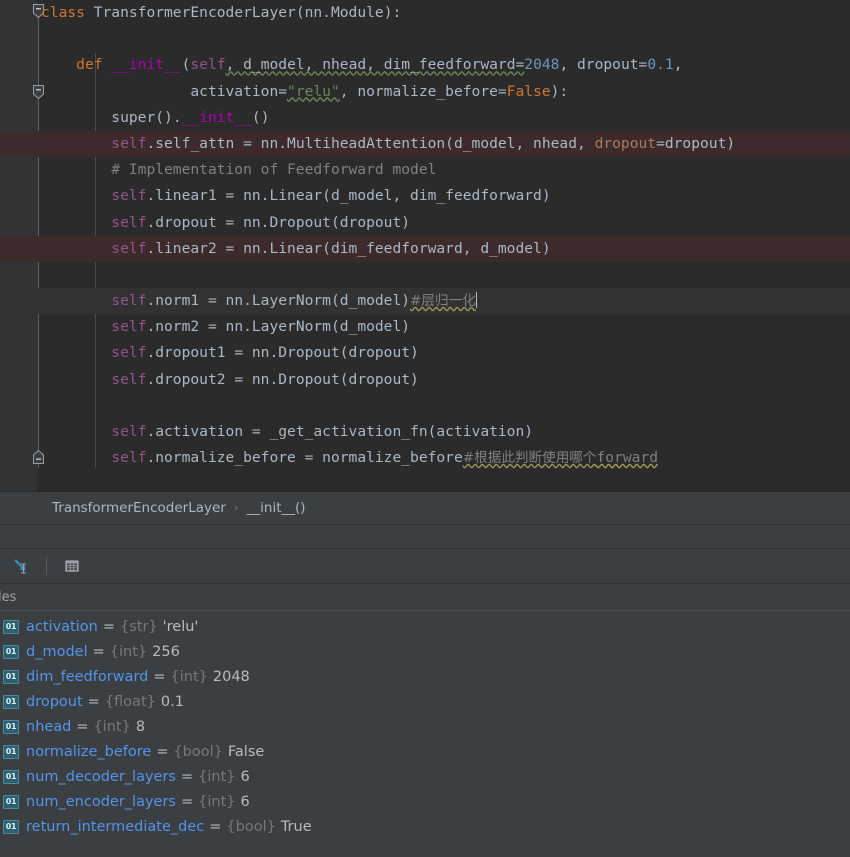 The height and width of the screenshot is (857, 850). Describe the element at coordinates (528, 91) in the screenshot. I see `false-literal: False` at that location.